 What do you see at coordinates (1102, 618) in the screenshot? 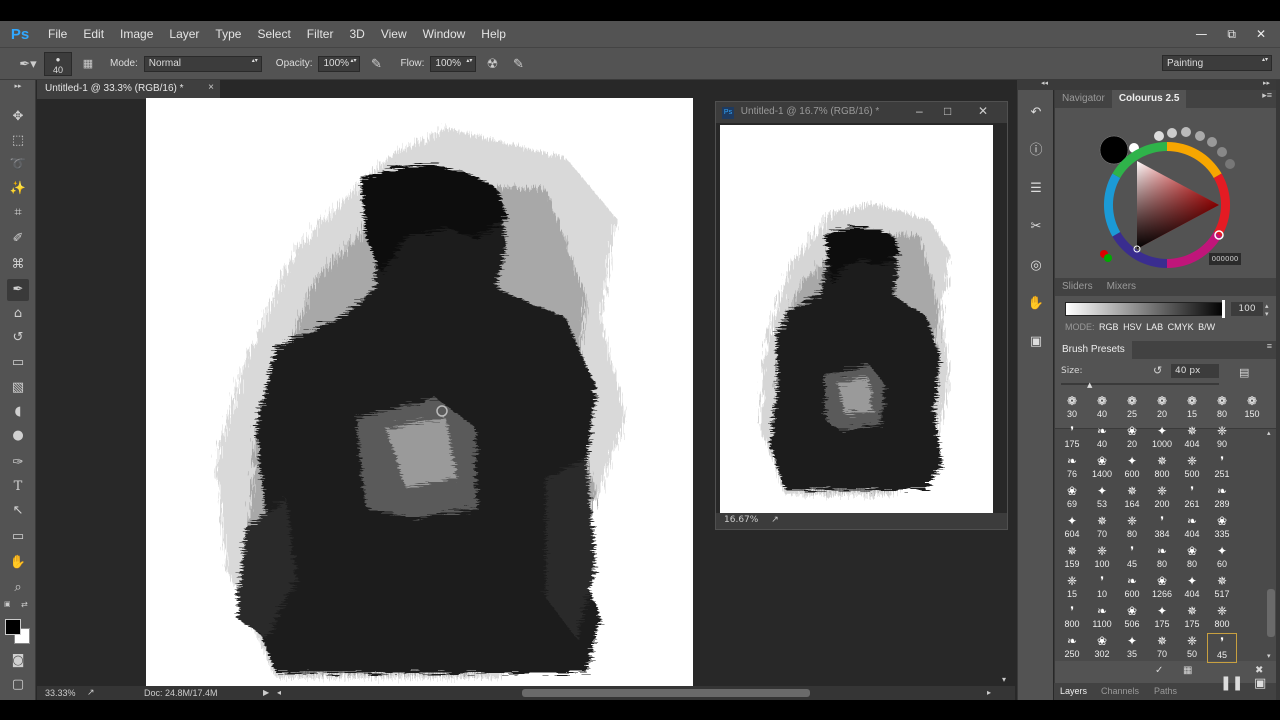
I see `brush-preset: ❧ 1100` at bounding box center [1102, 618].